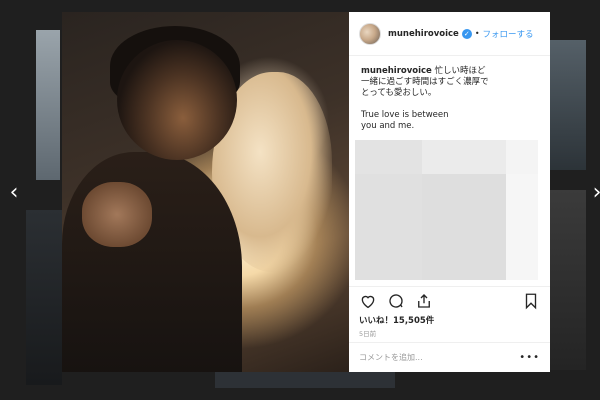  I want to click on previous-post-button: ‹, so click(14, 193).